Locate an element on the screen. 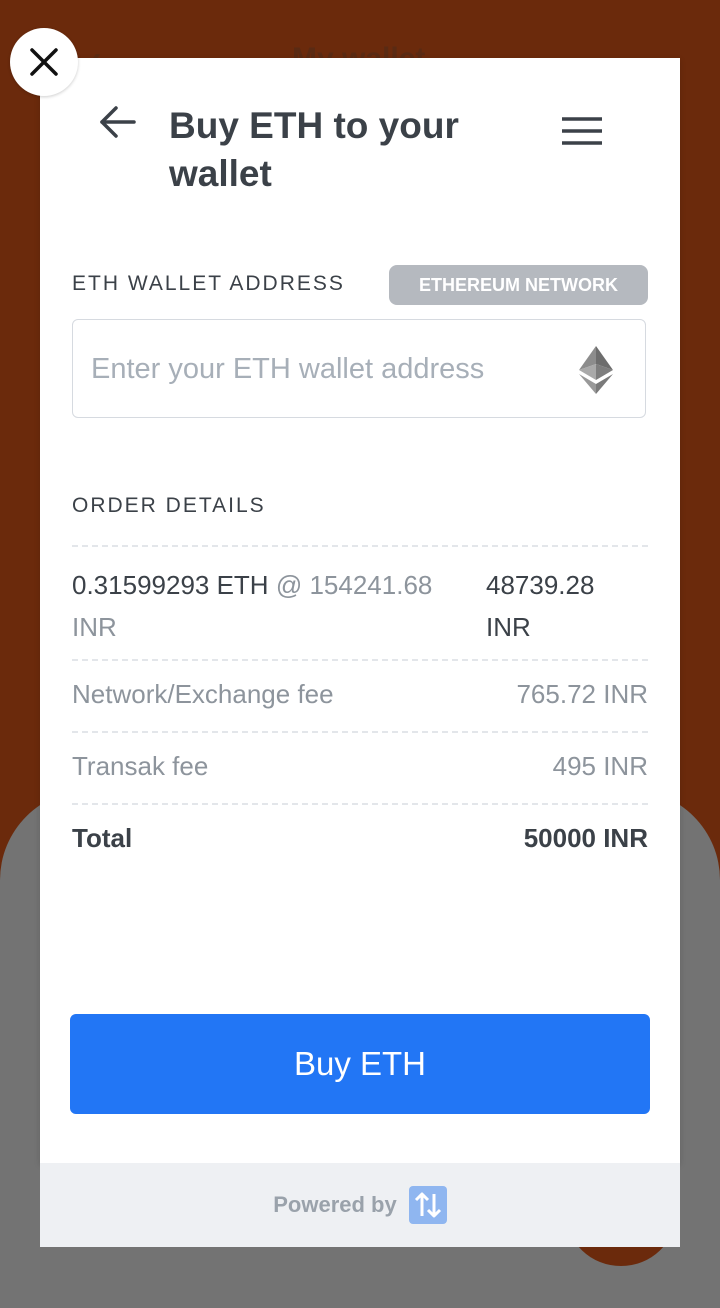 The image size is (720, 1308). wallet-address-label: ETH WALLET ADDRESS is located at coordinates (208, 283).